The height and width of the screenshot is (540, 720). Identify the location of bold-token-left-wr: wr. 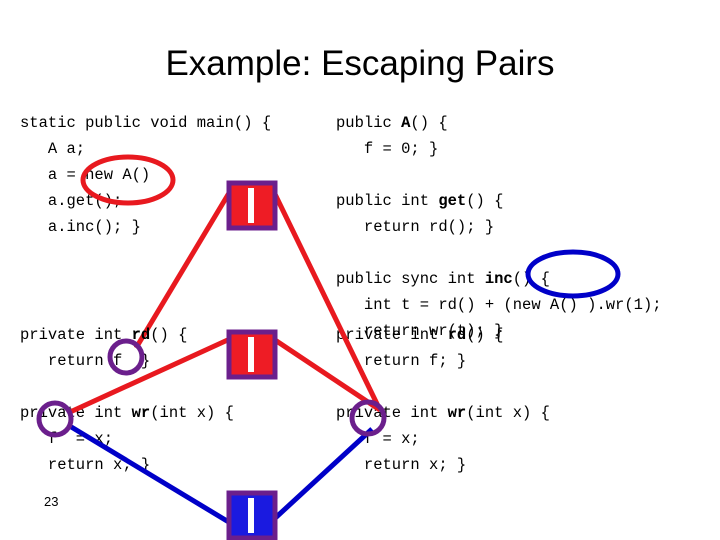
(141, 413).